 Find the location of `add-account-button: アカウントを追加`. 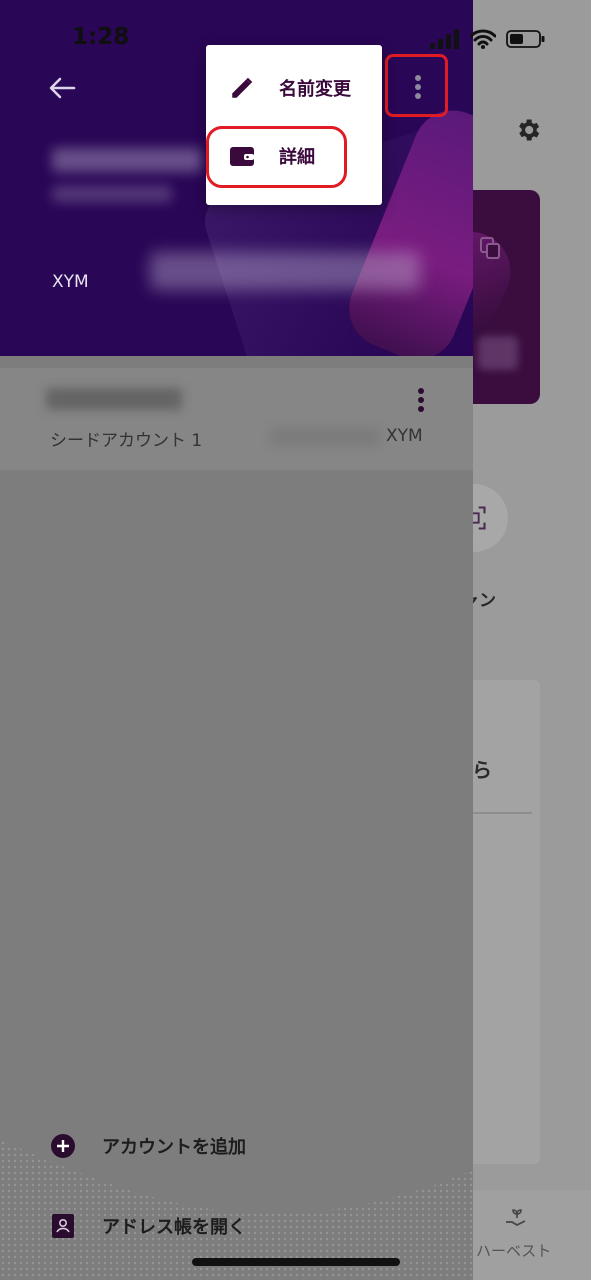

add-account-button: アカウントを追加 is located at coordinates (246, 1146).